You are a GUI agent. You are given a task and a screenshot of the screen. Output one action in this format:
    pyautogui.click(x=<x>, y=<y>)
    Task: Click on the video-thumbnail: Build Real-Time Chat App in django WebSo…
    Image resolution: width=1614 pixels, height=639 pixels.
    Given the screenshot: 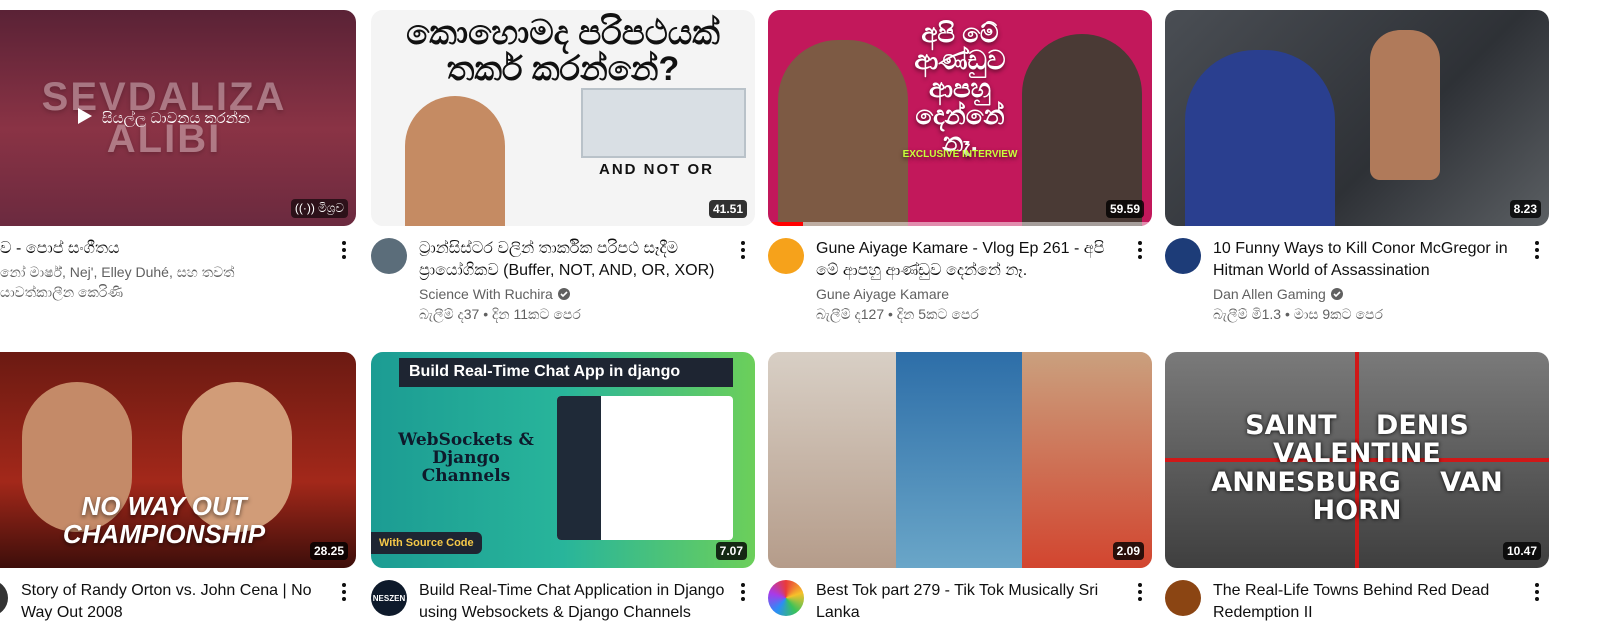 What is the action you would take?
    pyautogui.click(x=563, y=460)
    